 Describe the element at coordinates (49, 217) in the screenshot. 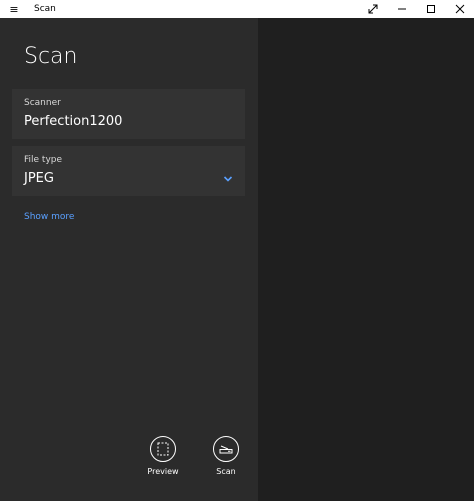

I see `show-more-link: Show more` at that location.